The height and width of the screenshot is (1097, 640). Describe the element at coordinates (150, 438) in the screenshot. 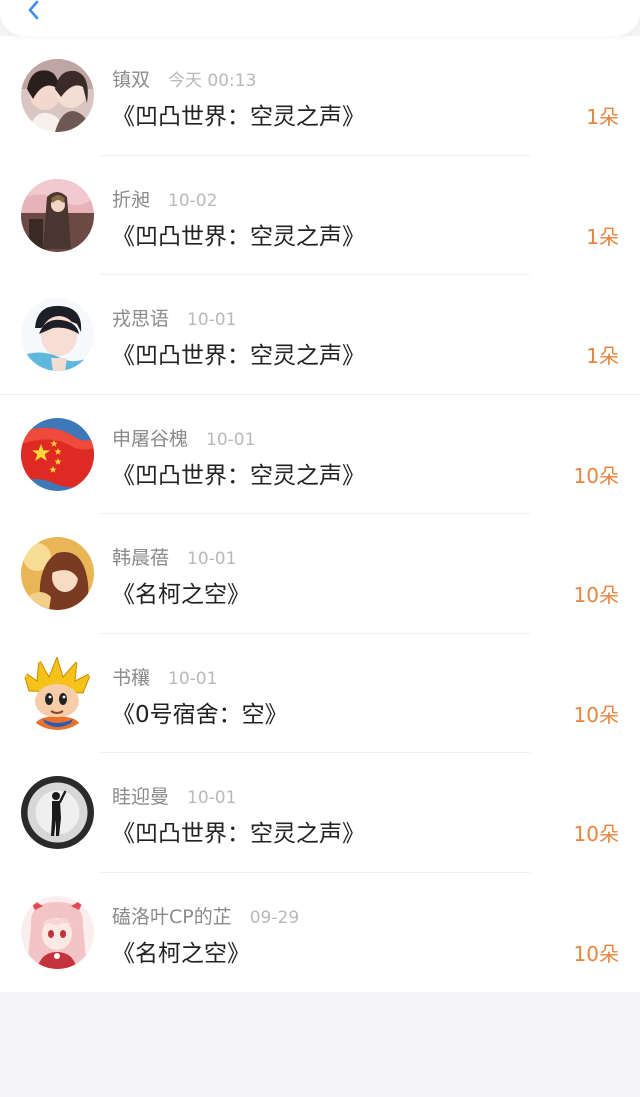

I see `sender-name: 申屠谷槐` at that location.